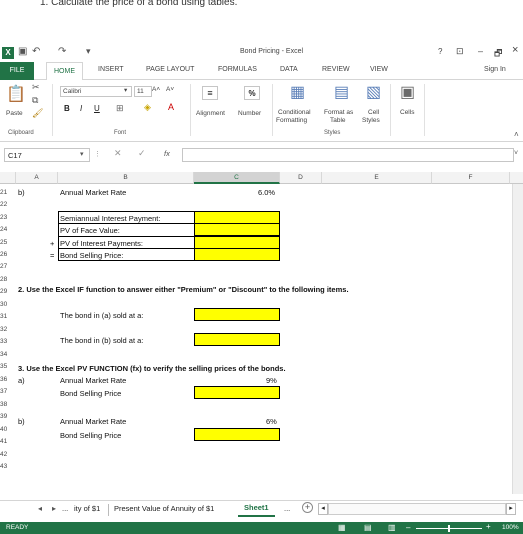 The height and width of the screenshot is (534, 523). What do you see at coordinates (143, 91) in the screenshot?
I see `font-size-select: 11` at bounding box center [143, 91].